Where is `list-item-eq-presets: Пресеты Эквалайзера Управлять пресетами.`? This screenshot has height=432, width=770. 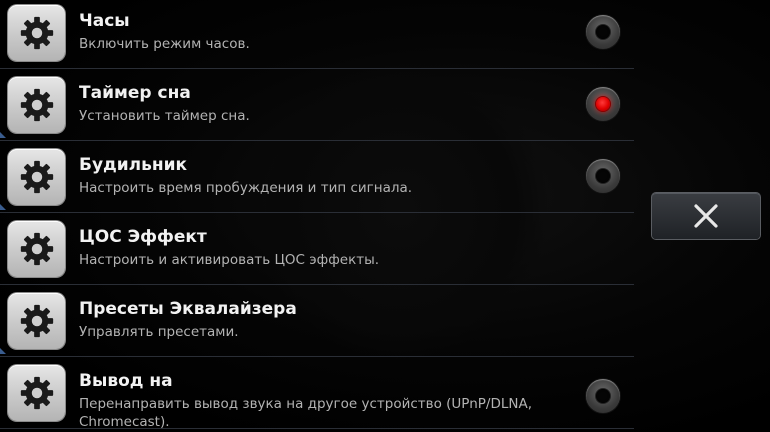 list-item-eq-presets: Пресеты Эквалайзера Управлять пресетами. is located at coordinates (317, 321).